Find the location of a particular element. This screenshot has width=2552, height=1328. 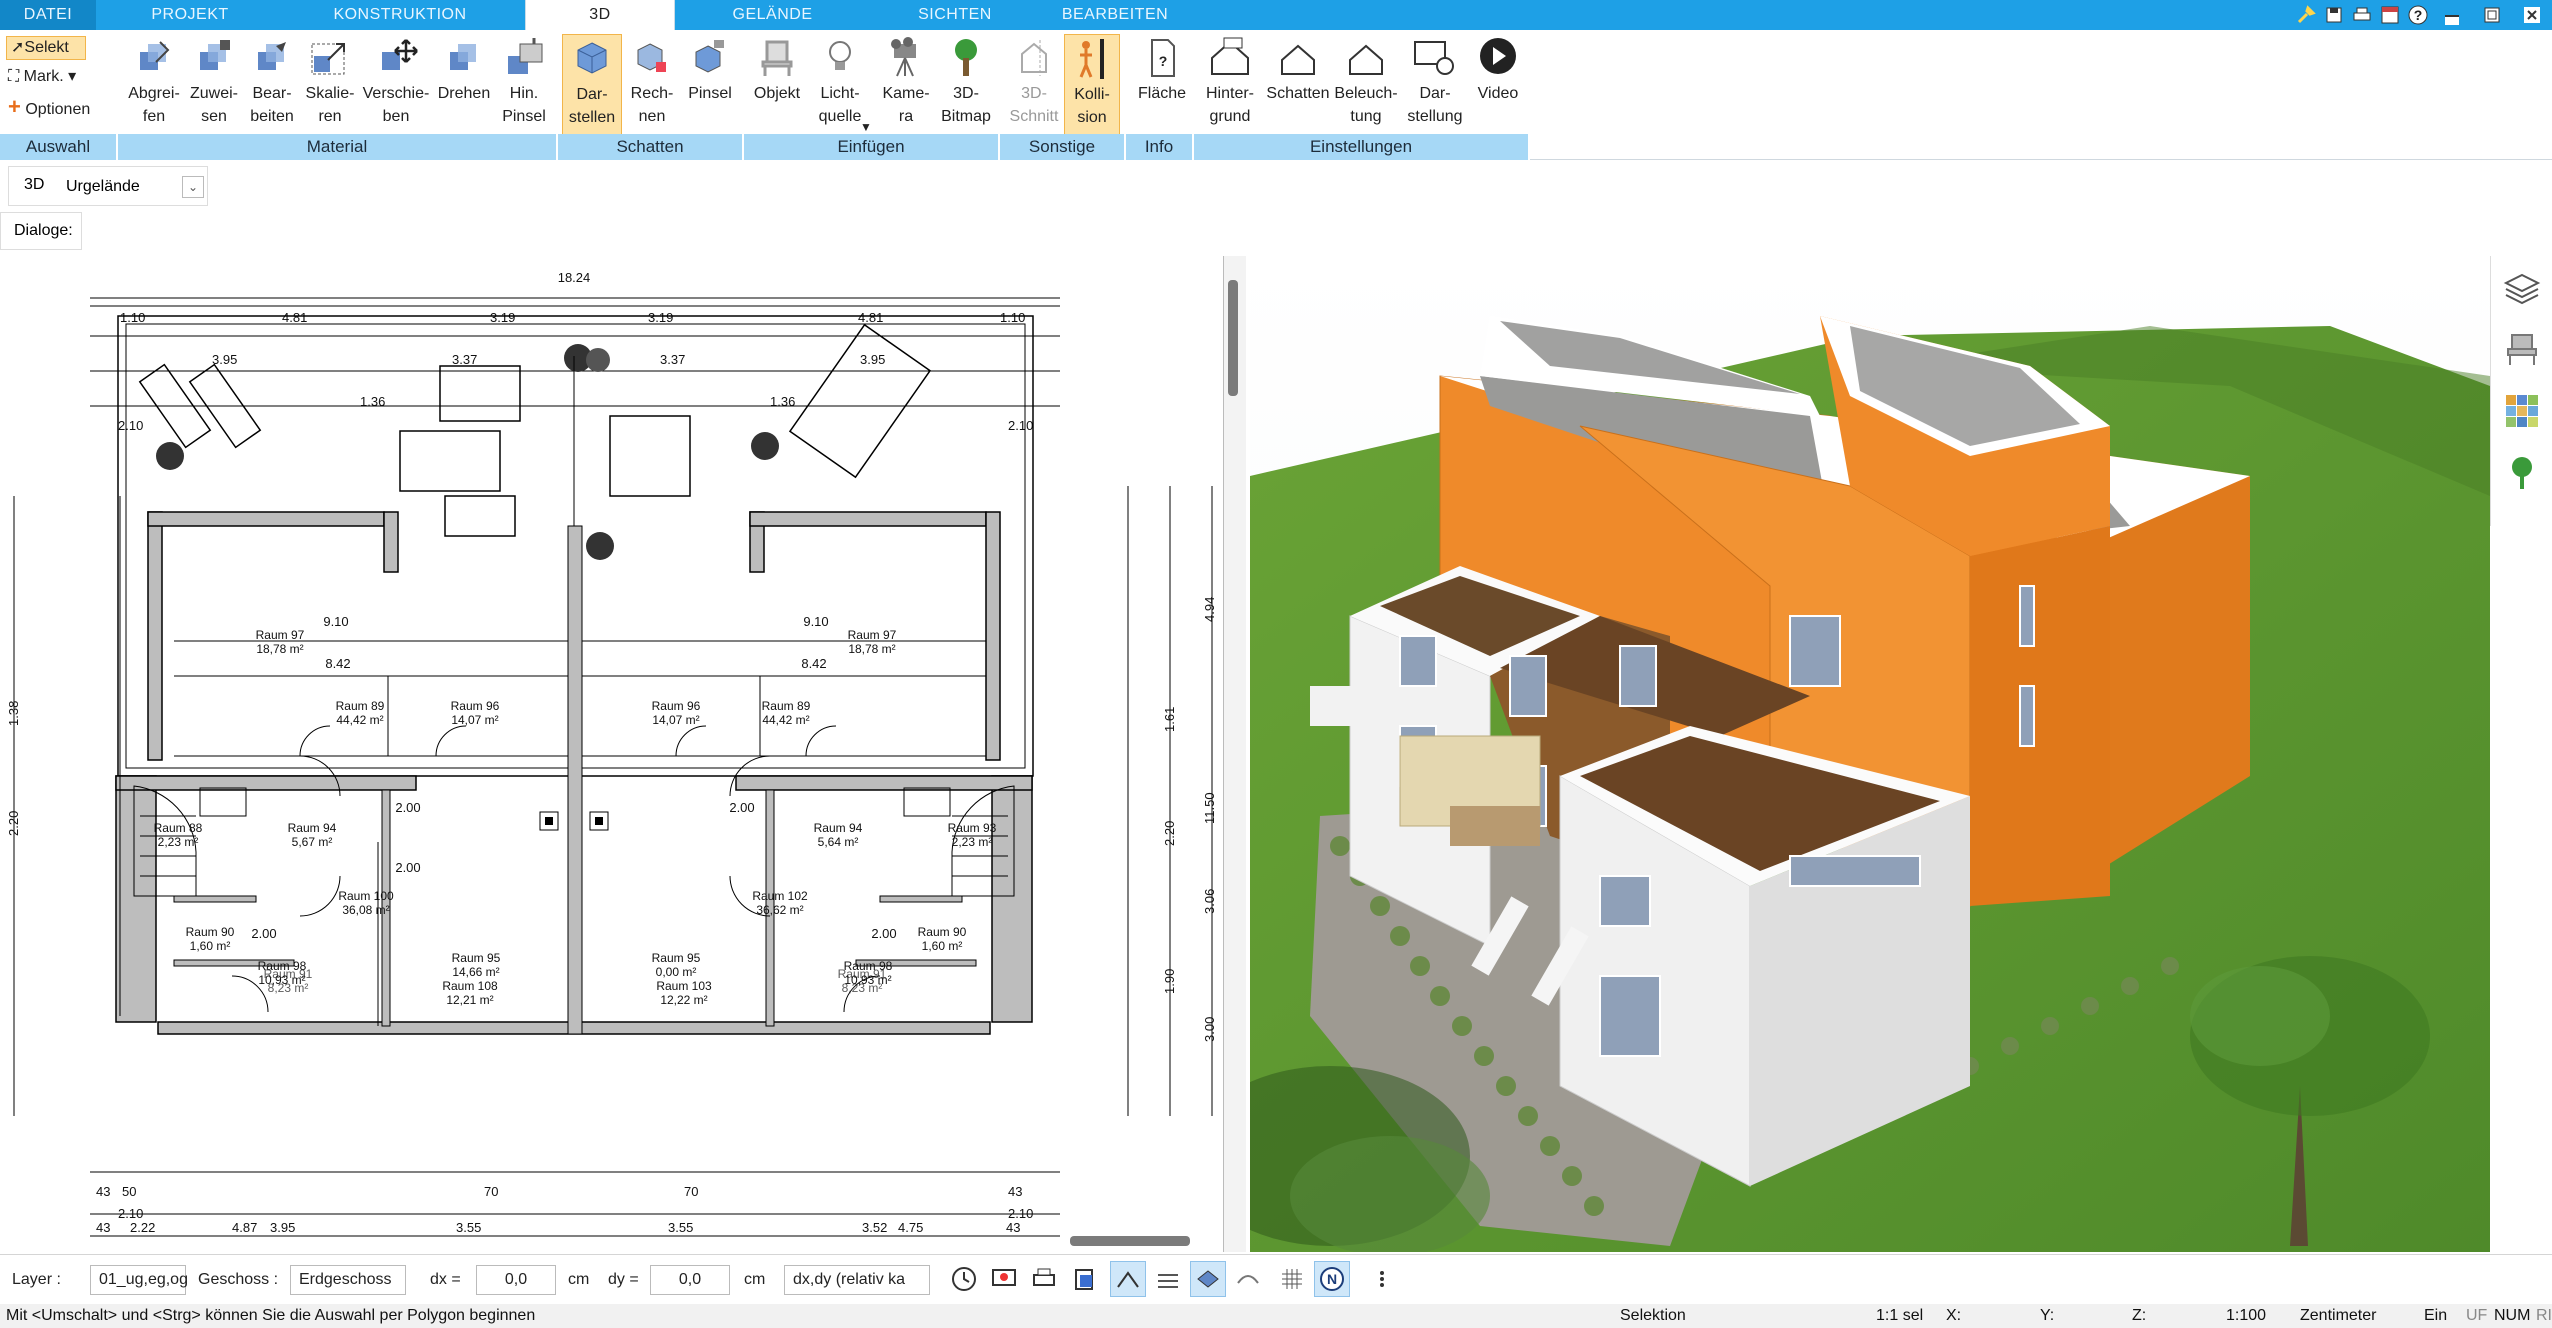

snap-curve-icon is located at coordinates (1248, 1279).